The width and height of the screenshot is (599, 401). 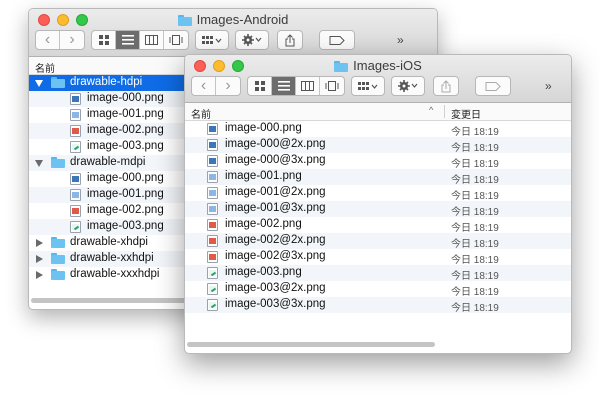 What do you see at coordinates (378, 257) in the screenshot?
I see `file-row: image-002@3x.png 今日 18:19` at bounding box center [378, 257].